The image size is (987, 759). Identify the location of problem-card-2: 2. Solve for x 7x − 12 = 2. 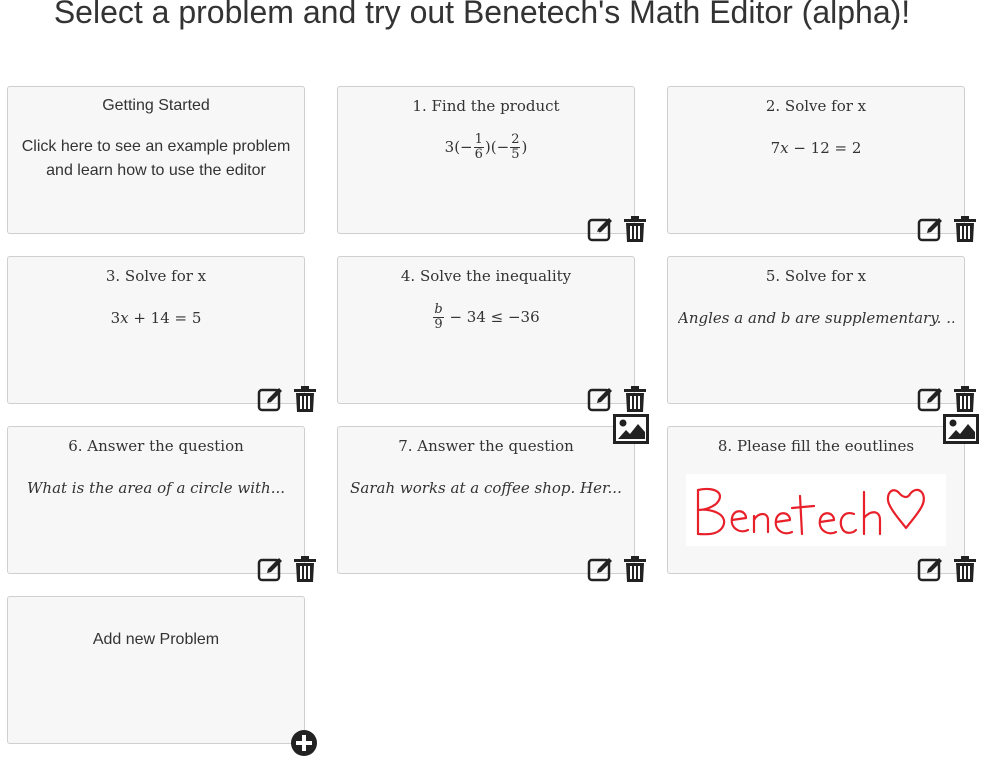
(821, 164).